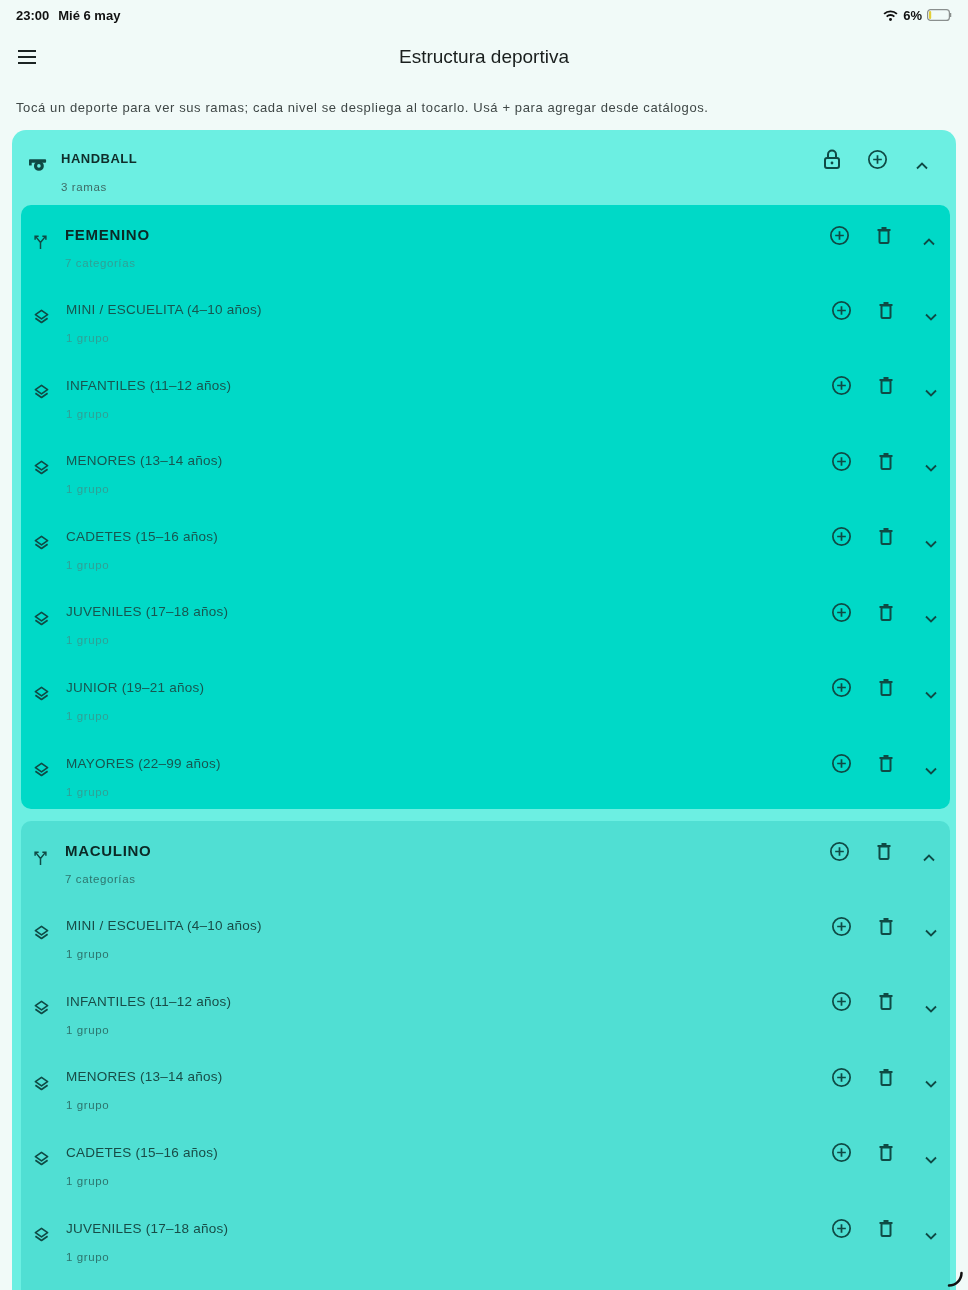 Image resolution: width=968 pixels, height=1290 pixels. Describe the element at coordinates (891, 15) in the screenshot. I see `wifi-icon` at that location.